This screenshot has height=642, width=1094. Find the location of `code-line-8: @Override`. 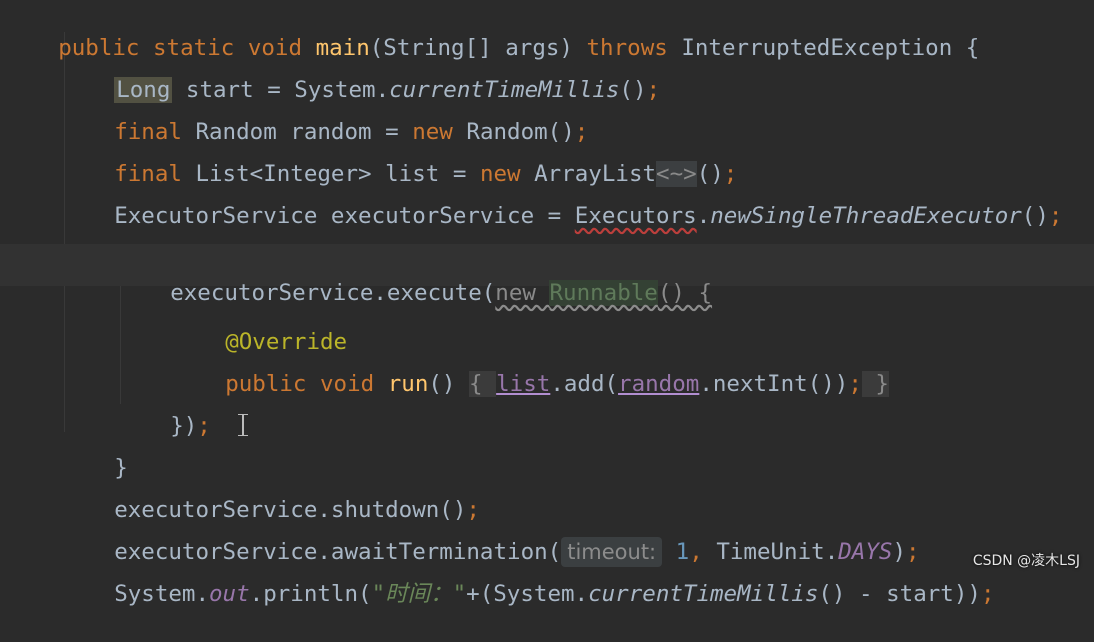

code-line-8: @Override is located at coordinates (632, 324).